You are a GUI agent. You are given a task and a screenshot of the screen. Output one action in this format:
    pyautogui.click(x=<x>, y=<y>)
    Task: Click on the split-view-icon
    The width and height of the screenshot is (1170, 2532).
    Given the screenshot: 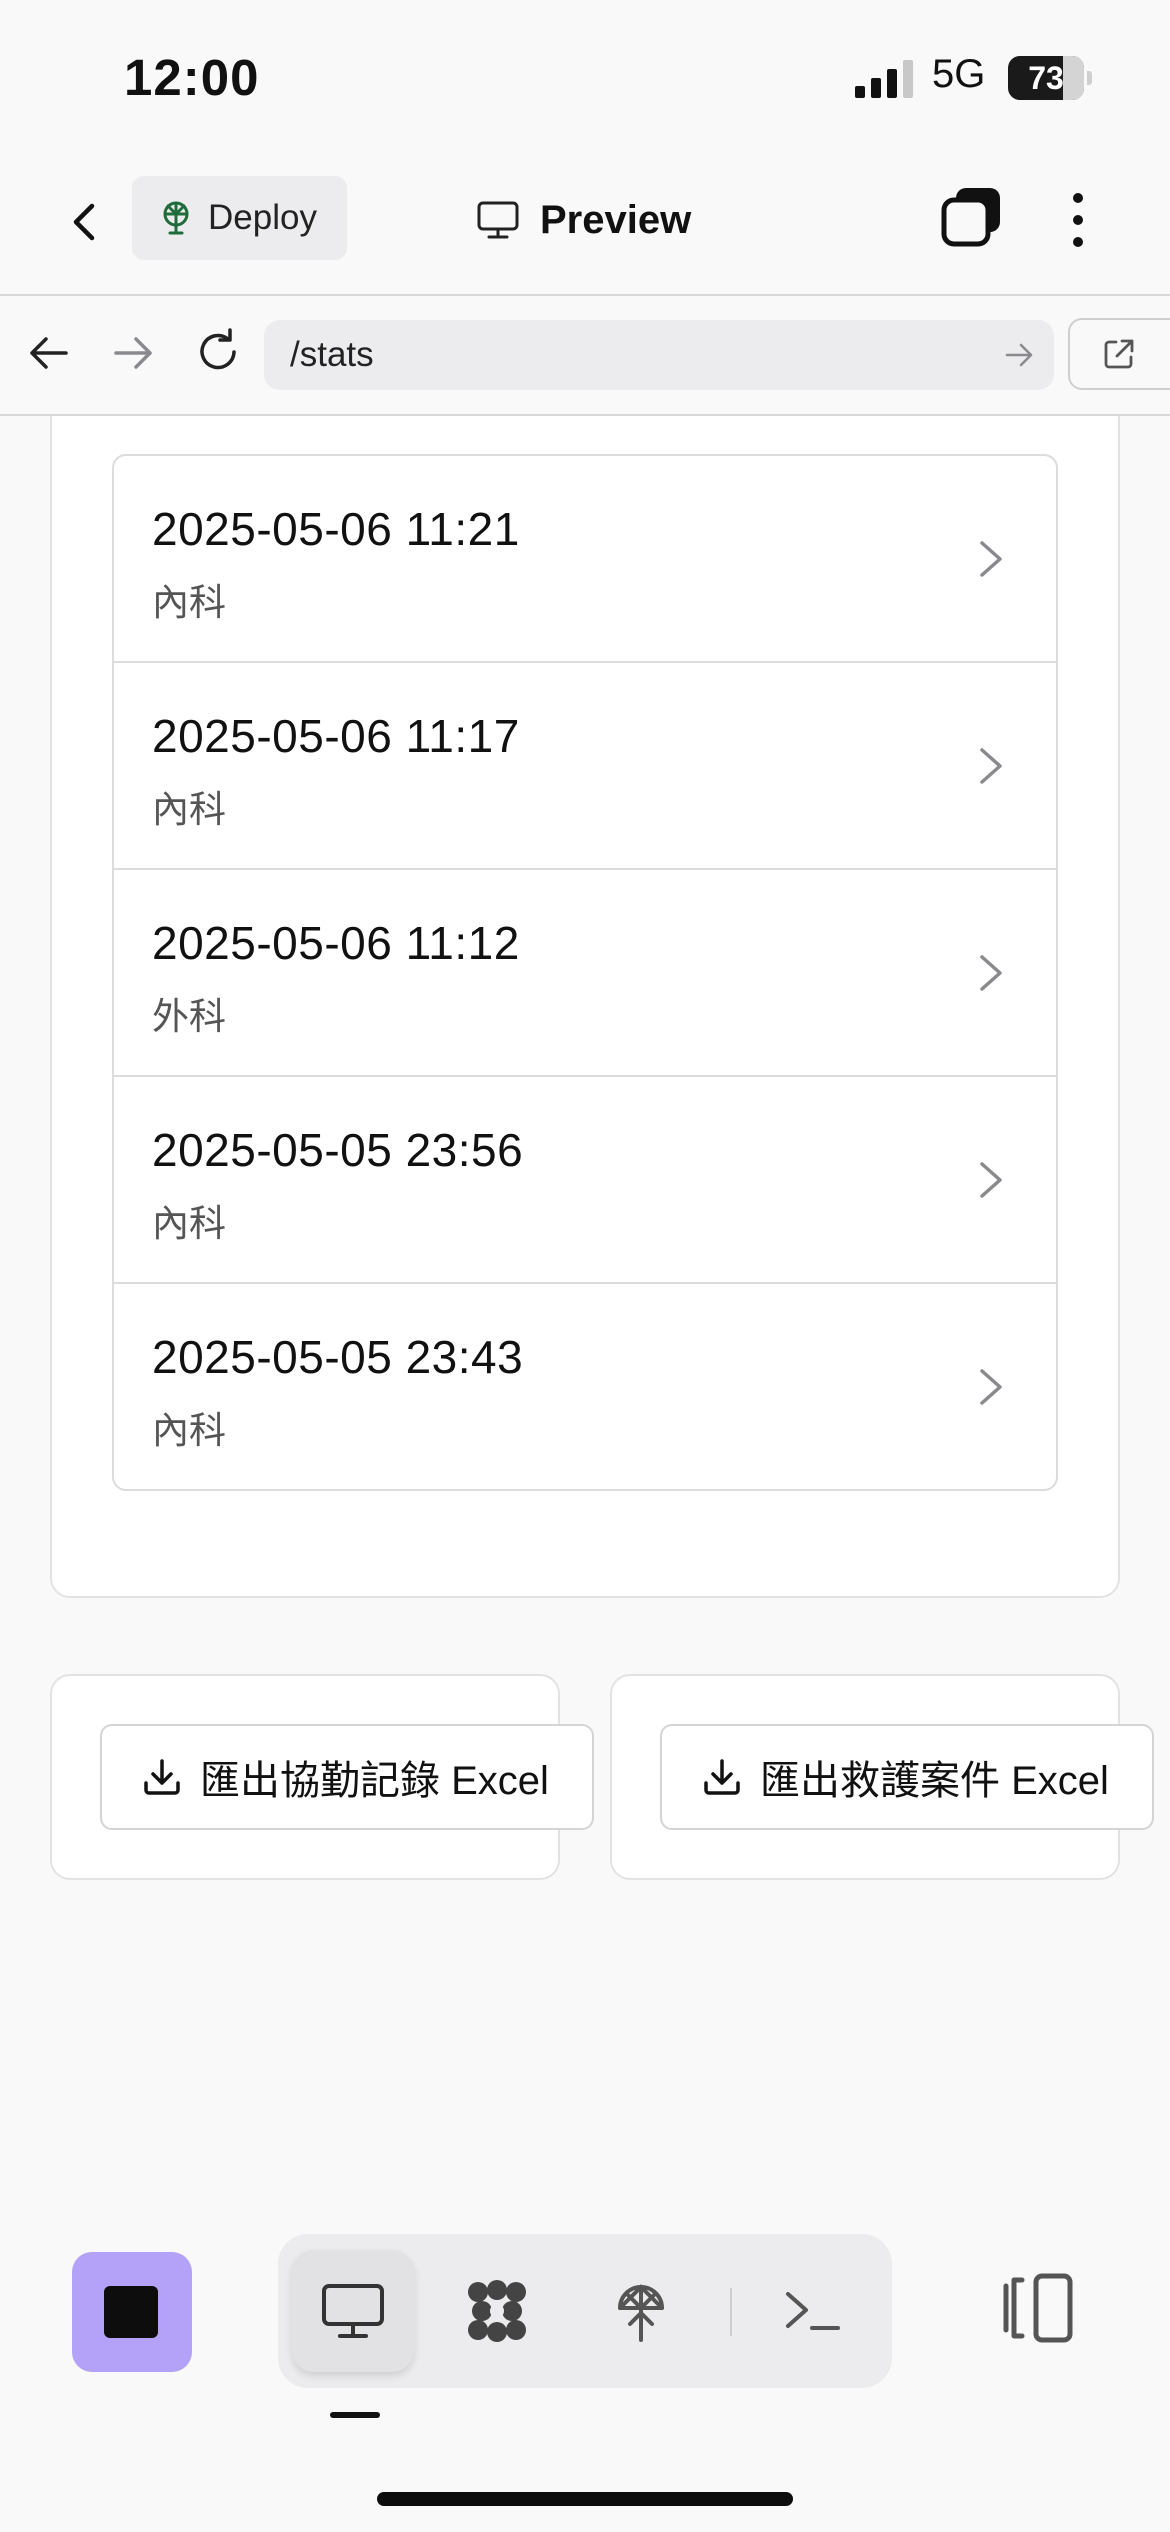 What is the action you would take?
    pyautogui.click(x=1038, y=2308)
    